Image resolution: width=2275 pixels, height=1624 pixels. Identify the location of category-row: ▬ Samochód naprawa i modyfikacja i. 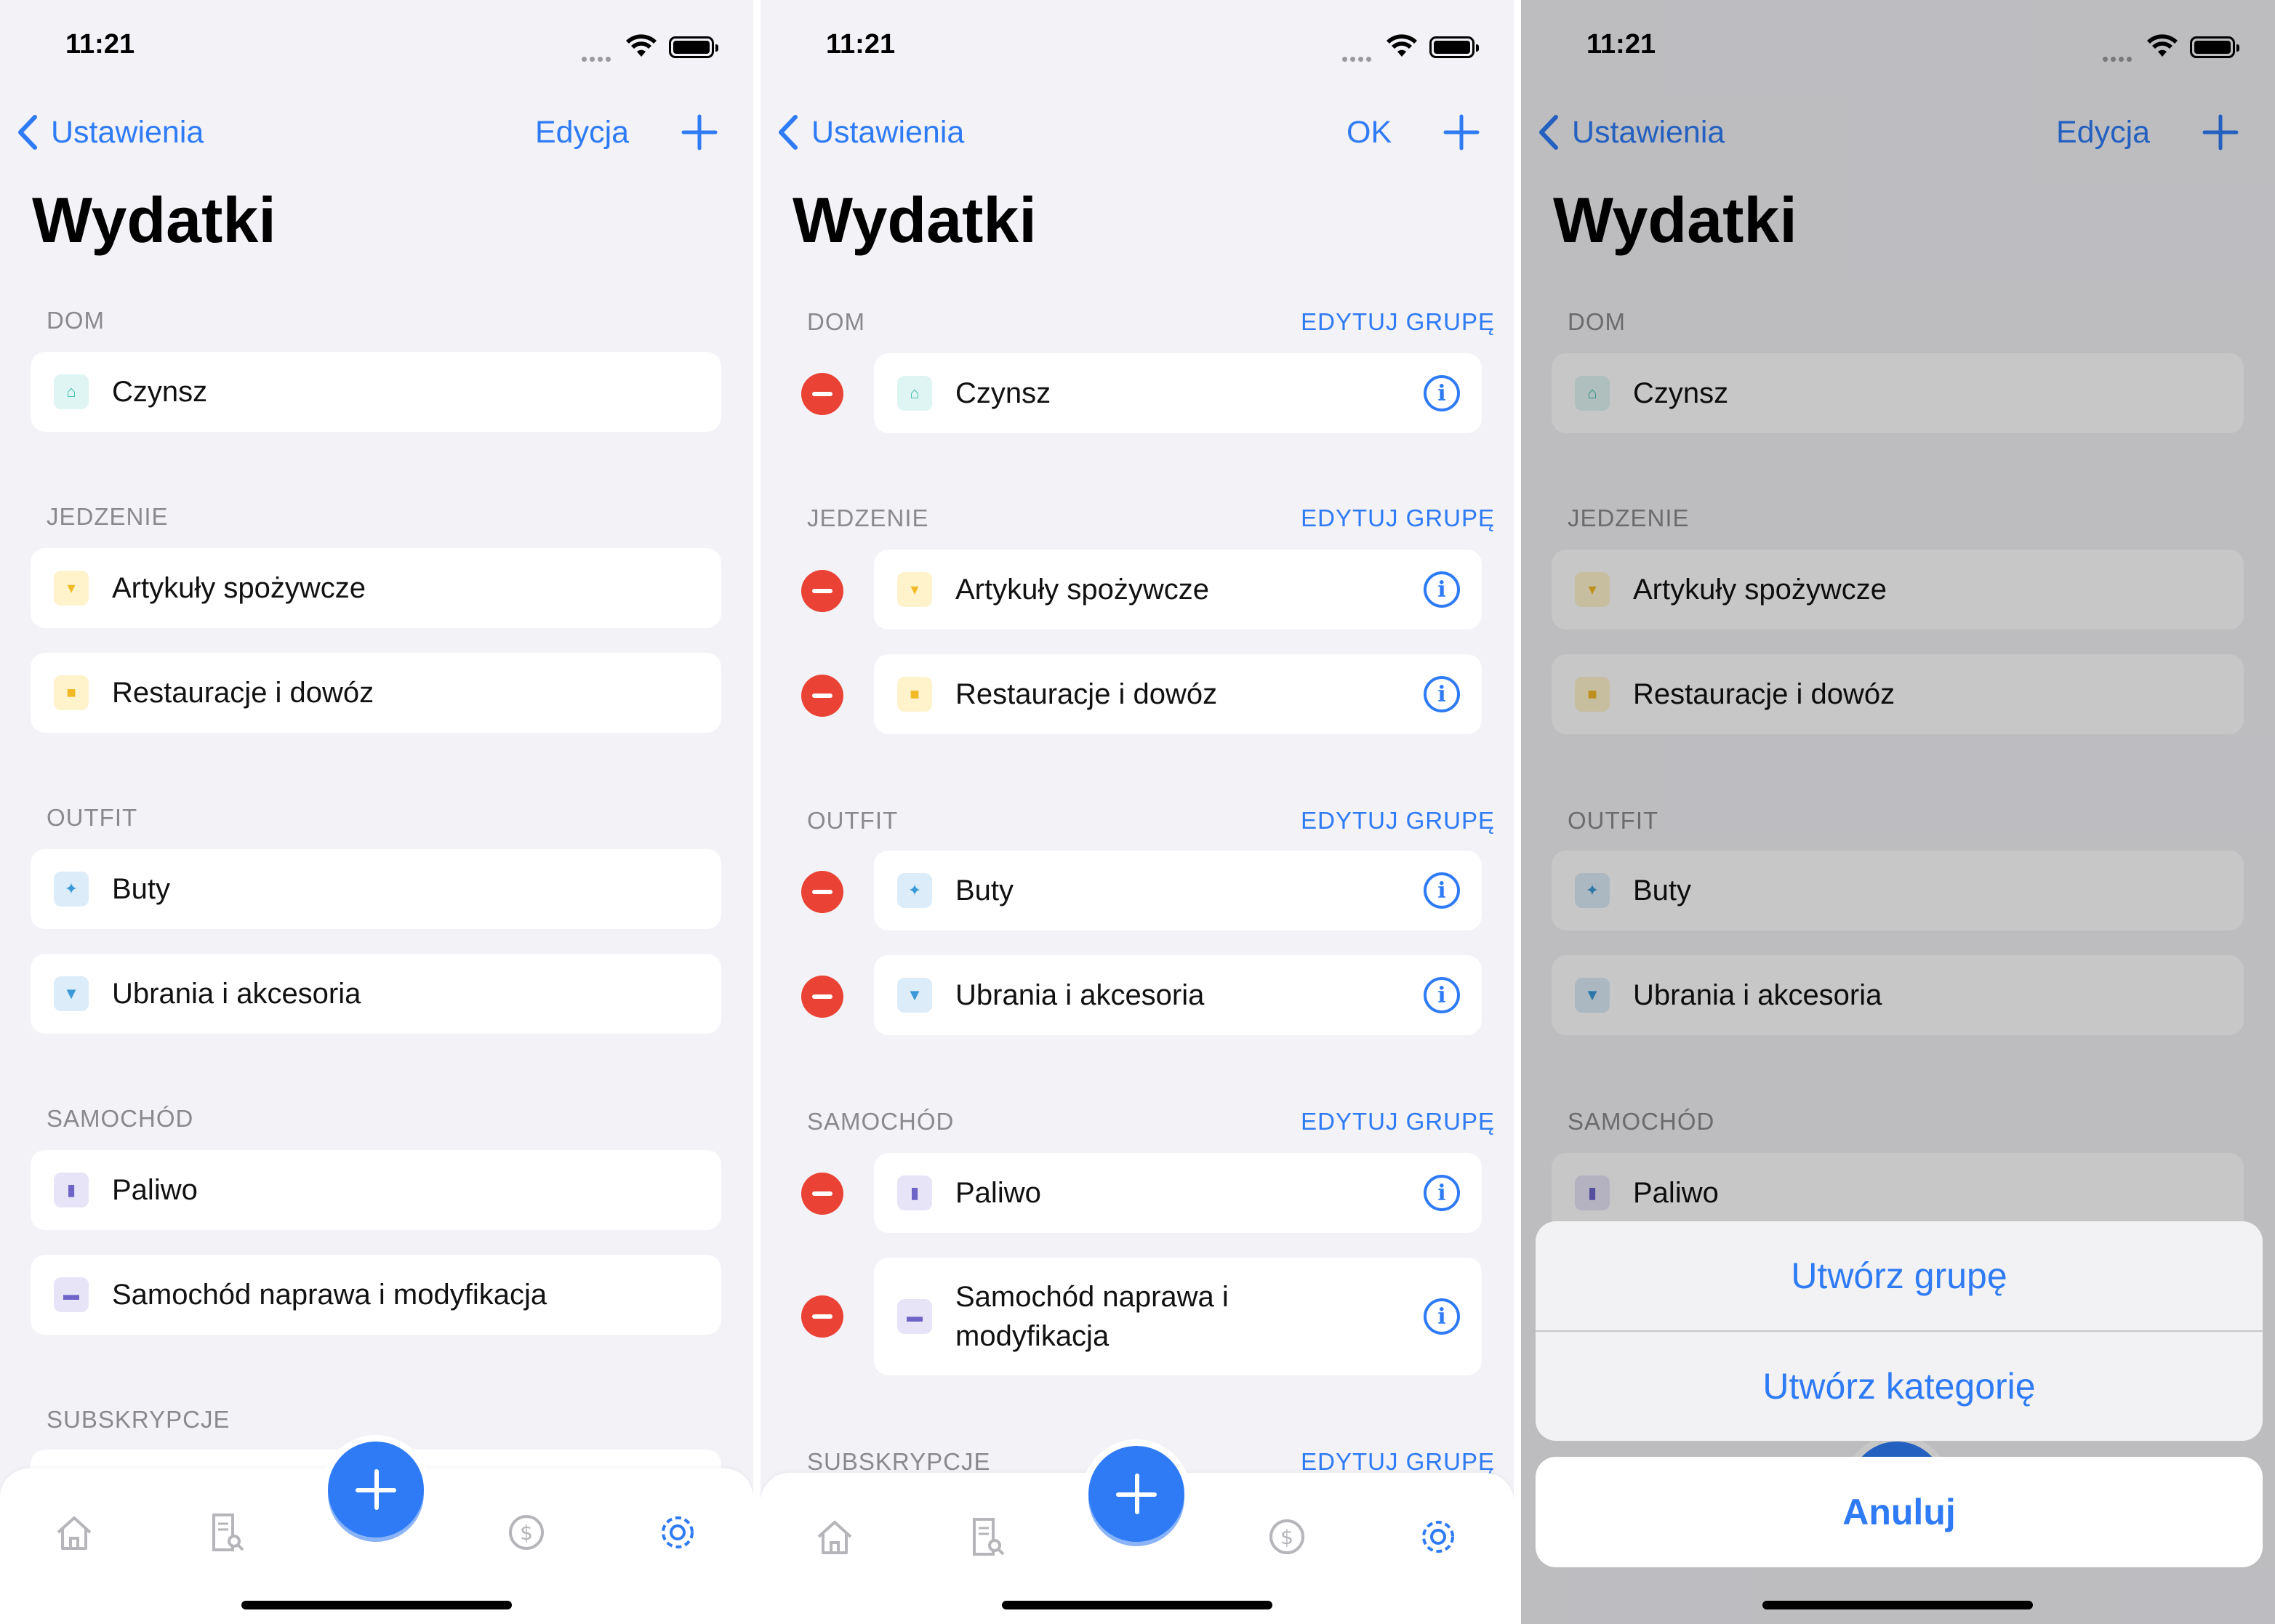
(1178, 1316).